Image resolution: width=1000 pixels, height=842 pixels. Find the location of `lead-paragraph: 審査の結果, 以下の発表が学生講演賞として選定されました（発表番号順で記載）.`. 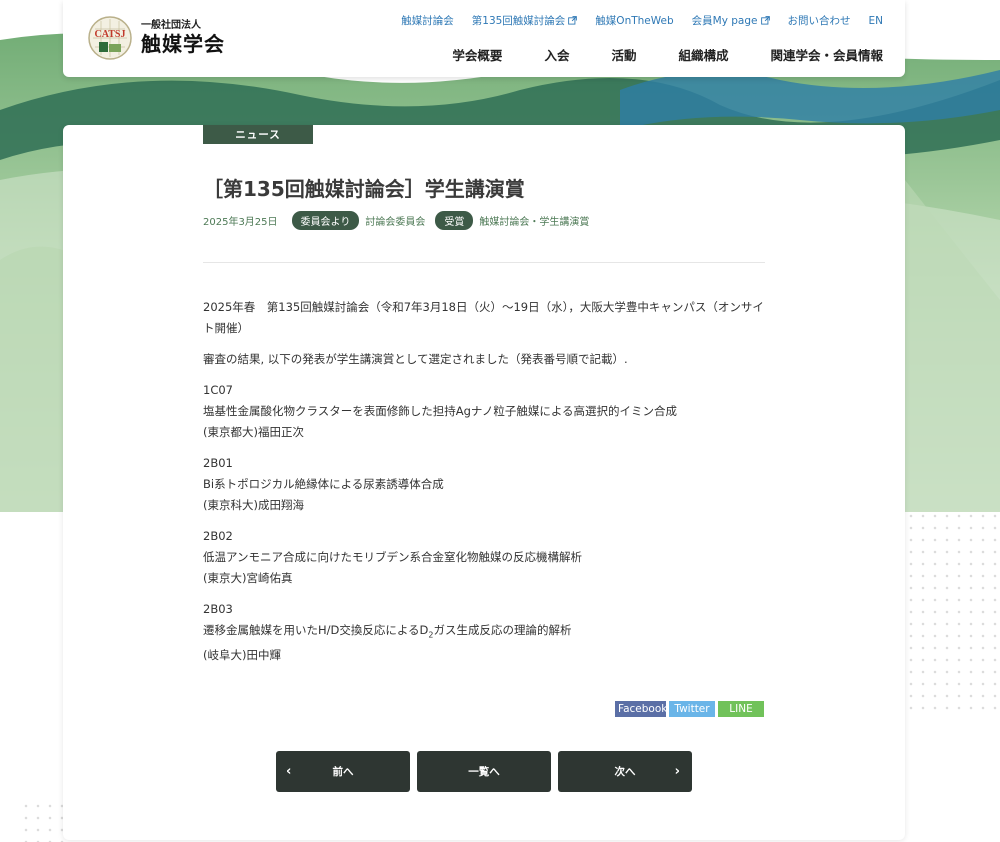

lead-paragraph: 審査の結果, 以下の発表が学生講演賞として選定されました（発表番号順で記載）. is located at coordinates (415, 359).